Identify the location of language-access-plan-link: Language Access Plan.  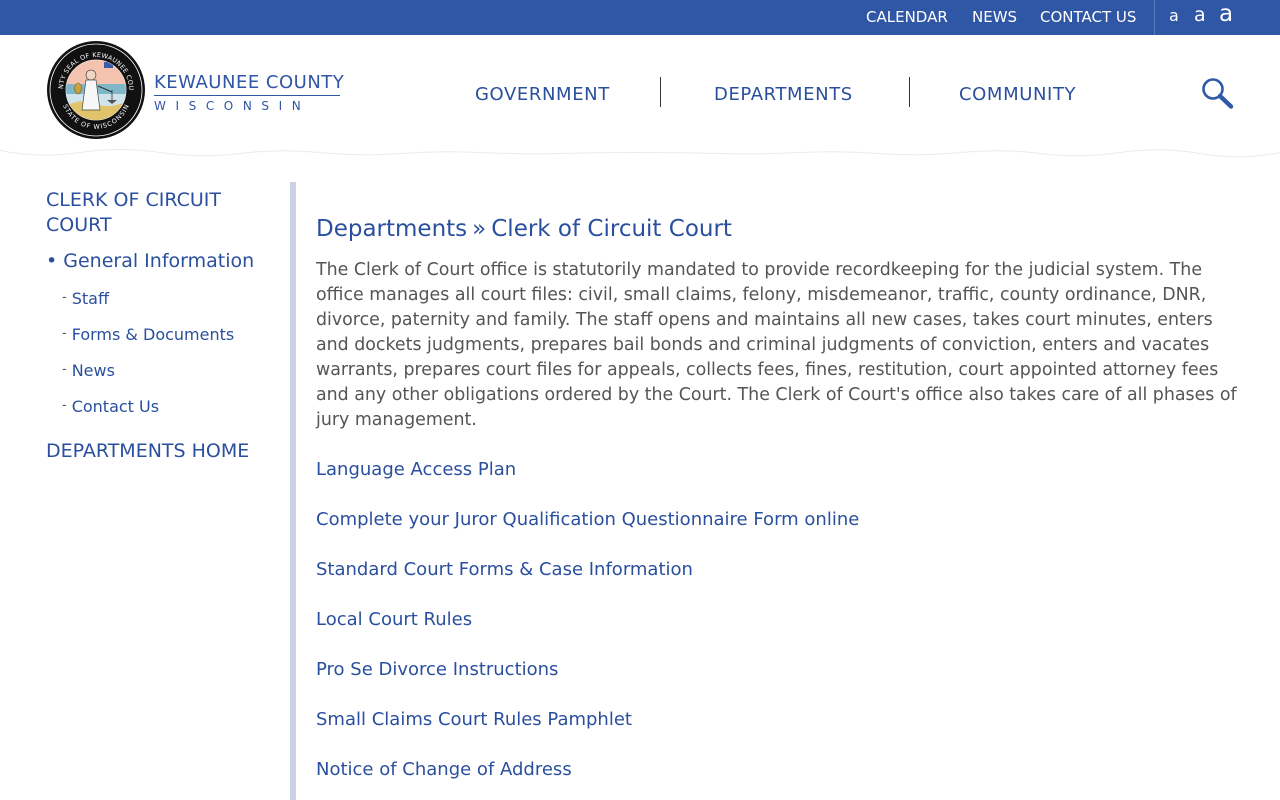
(416, 470).